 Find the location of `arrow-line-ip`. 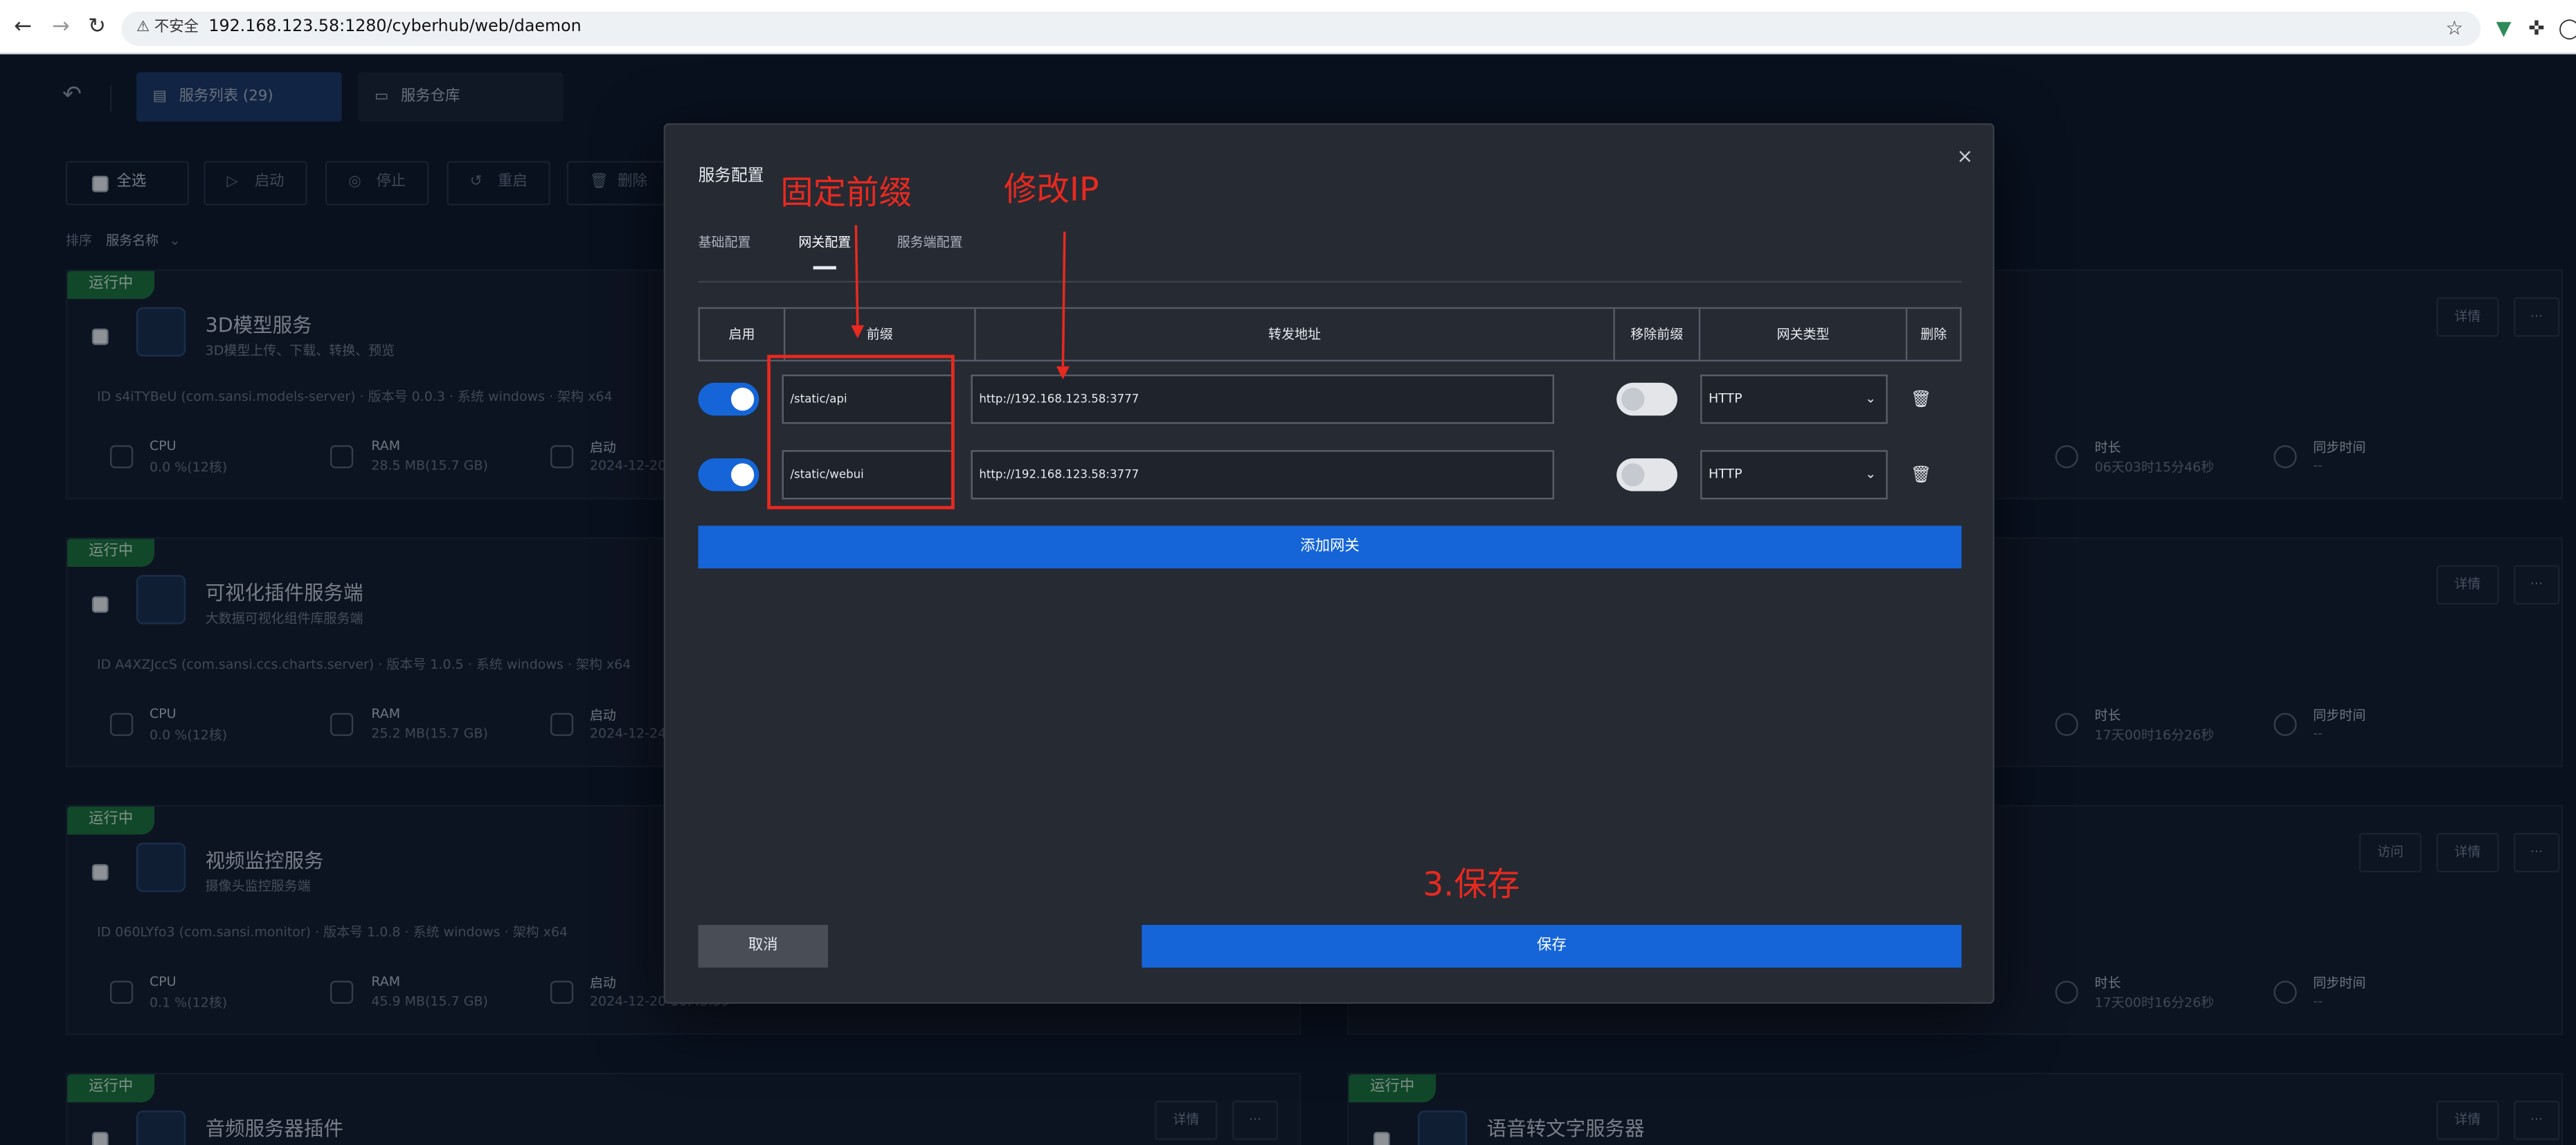

arrow-line-ip is located at coordinates (1063, 299).